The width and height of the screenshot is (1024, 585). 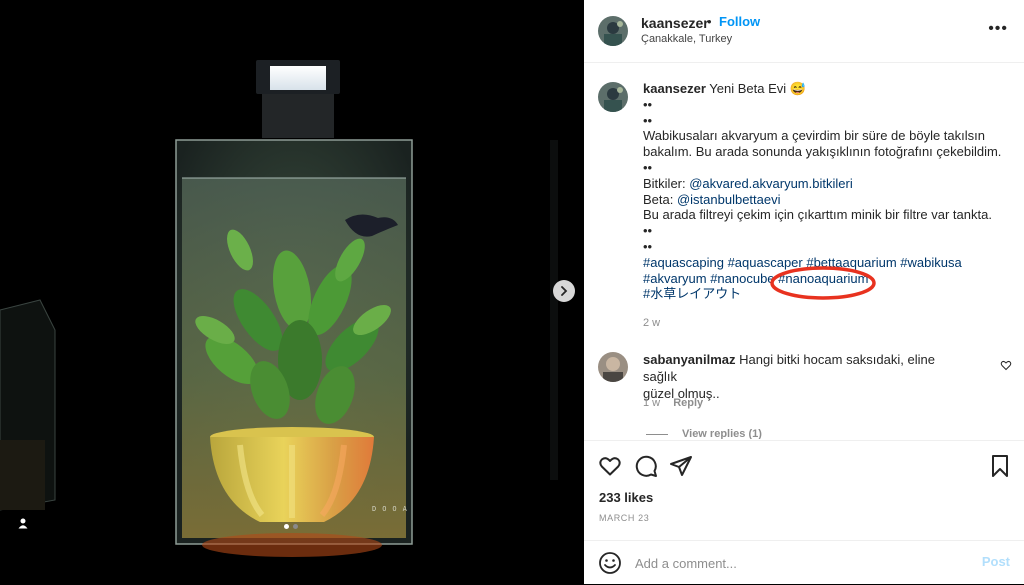 I want to click on comment-username: sabanyanilmaz, so click(x=689, y=359).